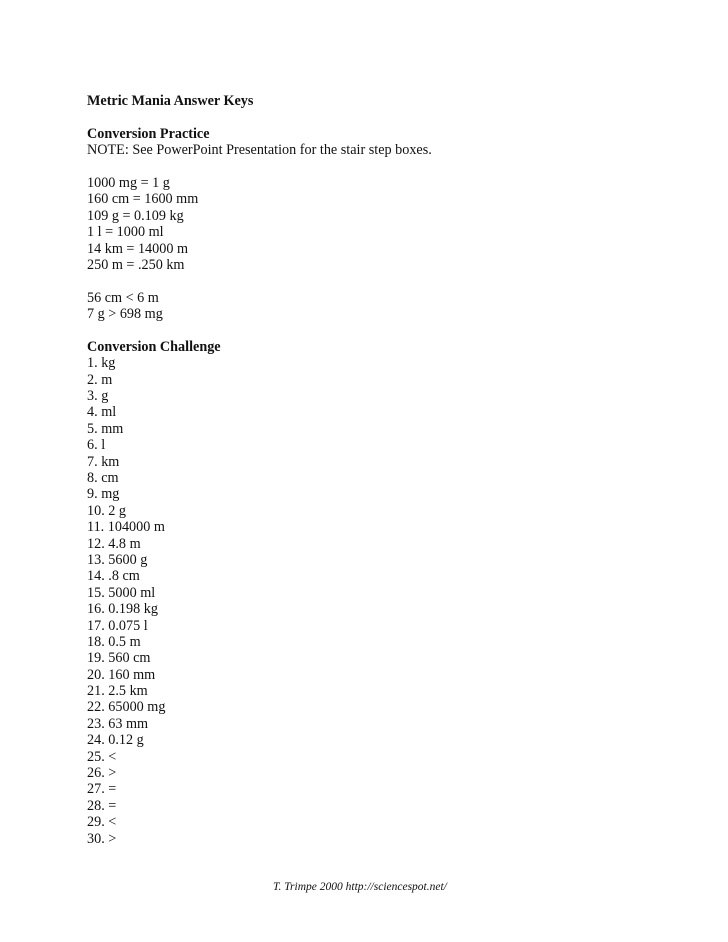 The width and height of the screenshot is (728, 942). I want to click on answer-item: 12. 4.8 m, so click(114, 543).